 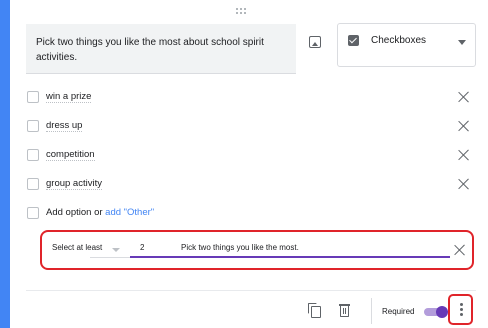 What do you see at coordinates (69, 97) in the screenshot?
I see `option-label: win a prize` at bounding box center [69, 97].